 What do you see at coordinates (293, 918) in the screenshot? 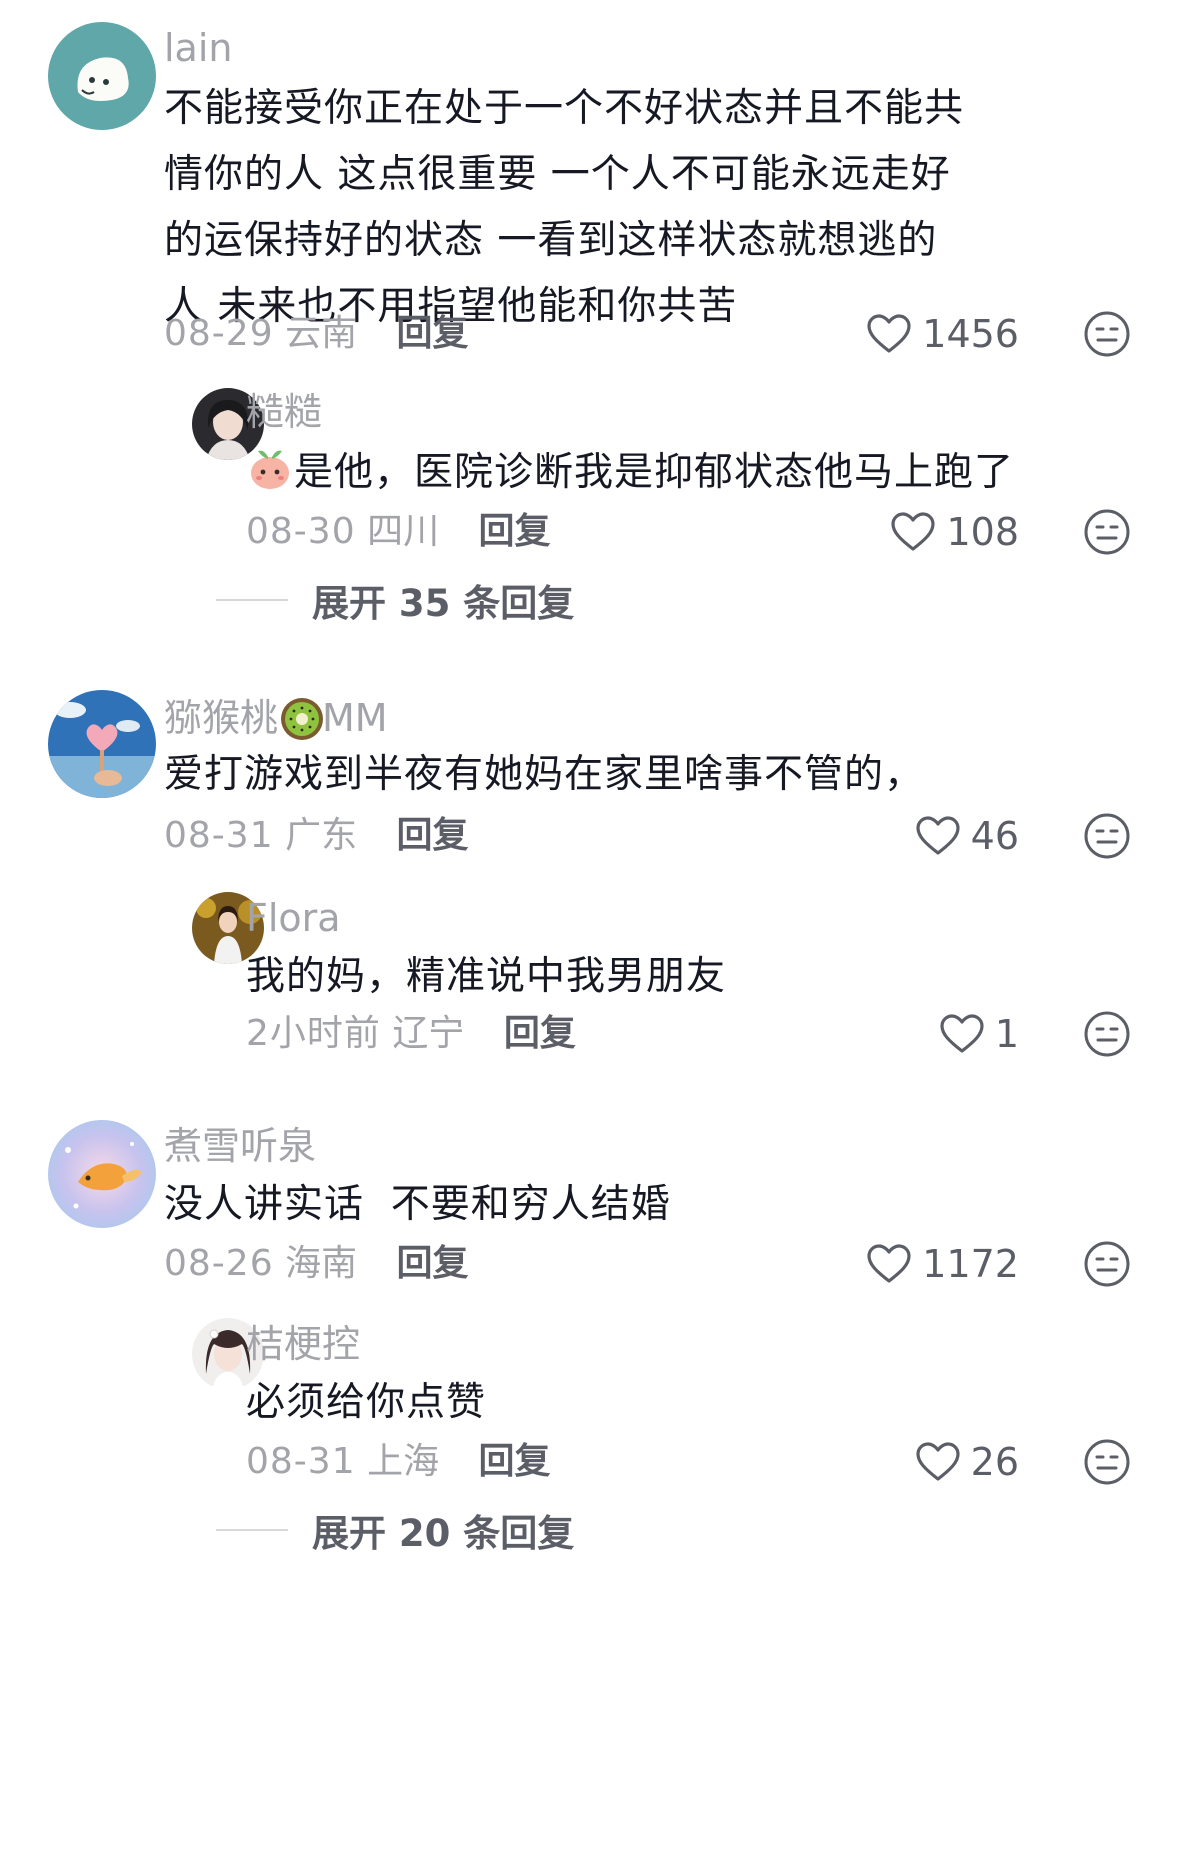
I see `reply-username: Flora` at bounding box center [293, 918].